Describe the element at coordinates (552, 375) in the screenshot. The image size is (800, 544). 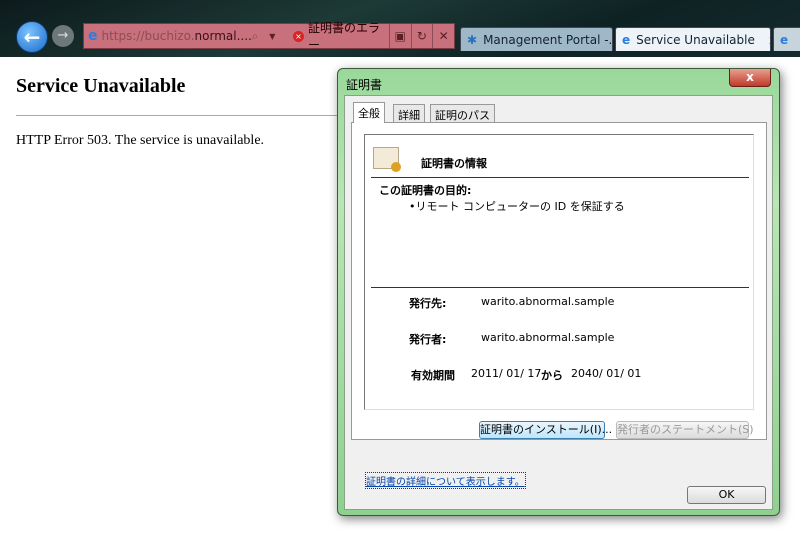
I see `from-word: から` at that location.